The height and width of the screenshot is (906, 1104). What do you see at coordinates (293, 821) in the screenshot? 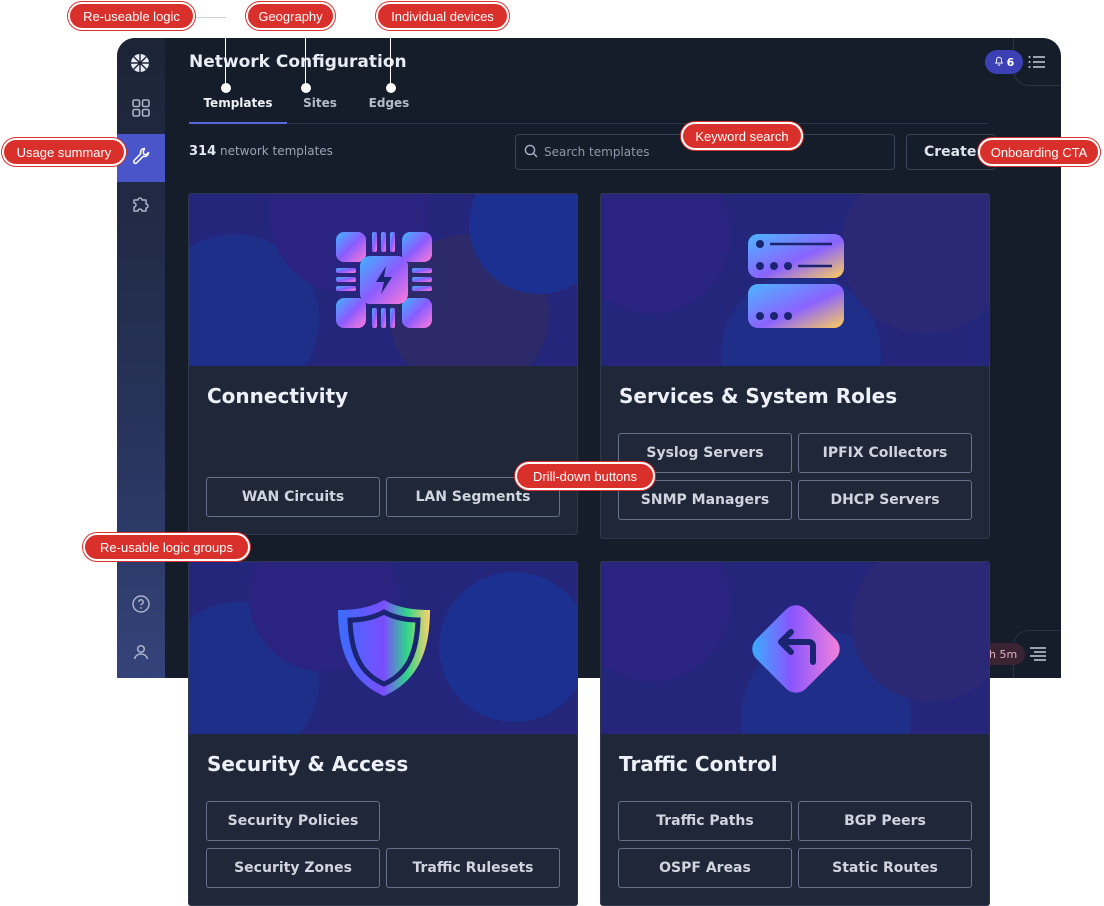
I see `security-policies-button: Security Policies` at bounding box center [293, 821].